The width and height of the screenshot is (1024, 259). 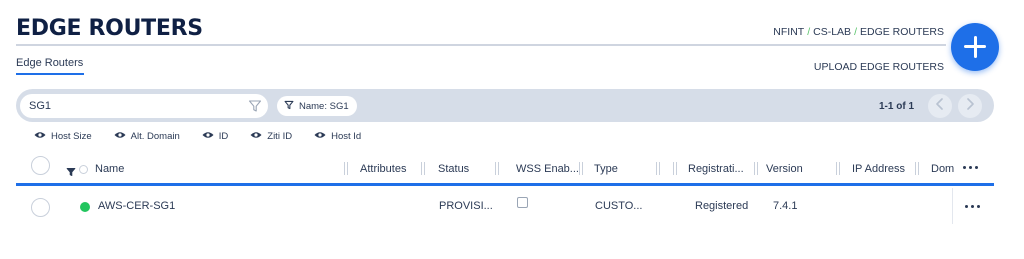 What do you see at coordinates (50, 74) in the screenshot?
I see `active-tab-indicator` at bounding box center [50, 74].